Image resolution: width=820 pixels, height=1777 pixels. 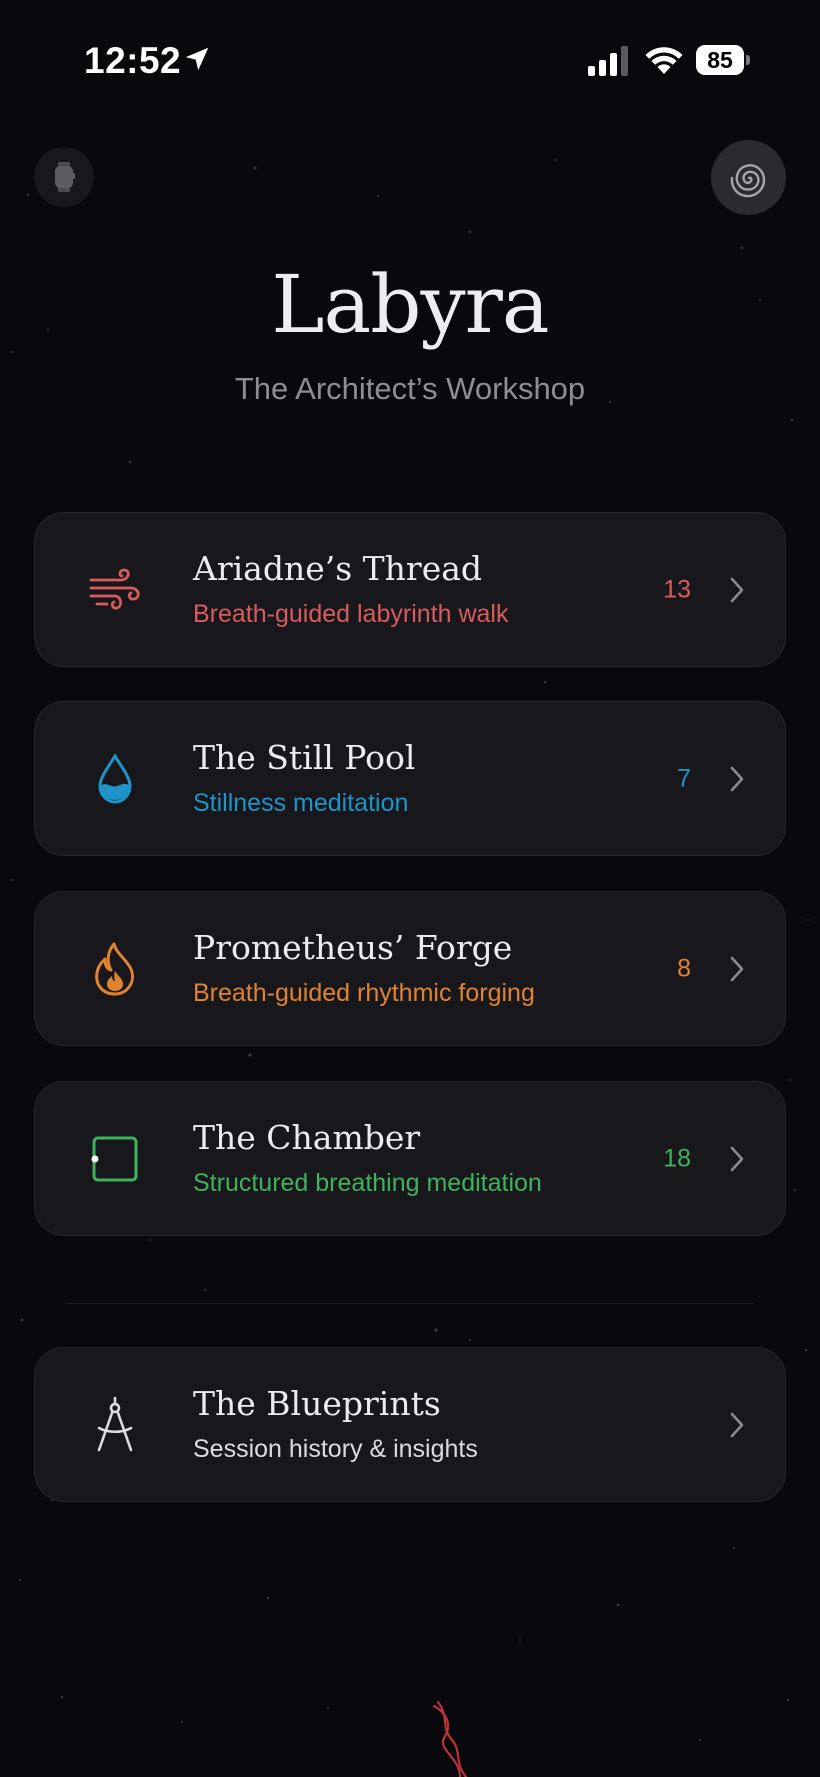 What do you see at coordinates (301, 803) in the screenshot?
I see `practice-subtitle: Stillness meditation` at bounding box center [301, 803].